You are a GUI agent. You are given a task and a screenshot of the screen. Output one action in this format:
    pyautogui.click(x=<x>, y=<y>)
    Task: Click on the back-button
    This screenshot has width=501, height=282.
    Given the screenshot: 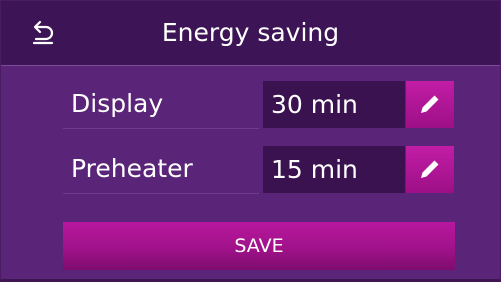 What is the action you would take?
    pyautogui.click(x=45, y=33)
    